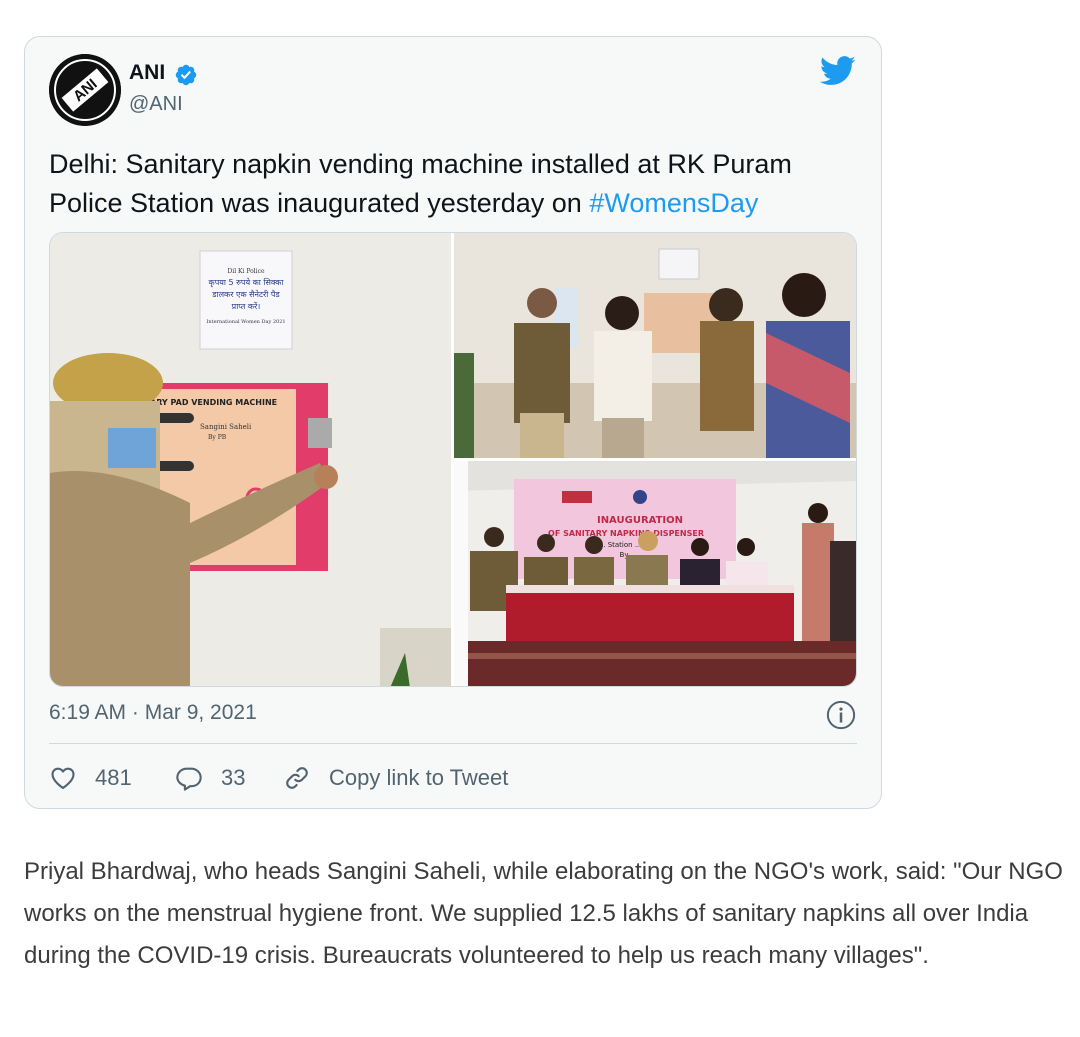 The height and width of the screenshot is (1037, 1080). Describe the element at coordinates (841, 715) in the screenshot. I see `info-icon` at that location.